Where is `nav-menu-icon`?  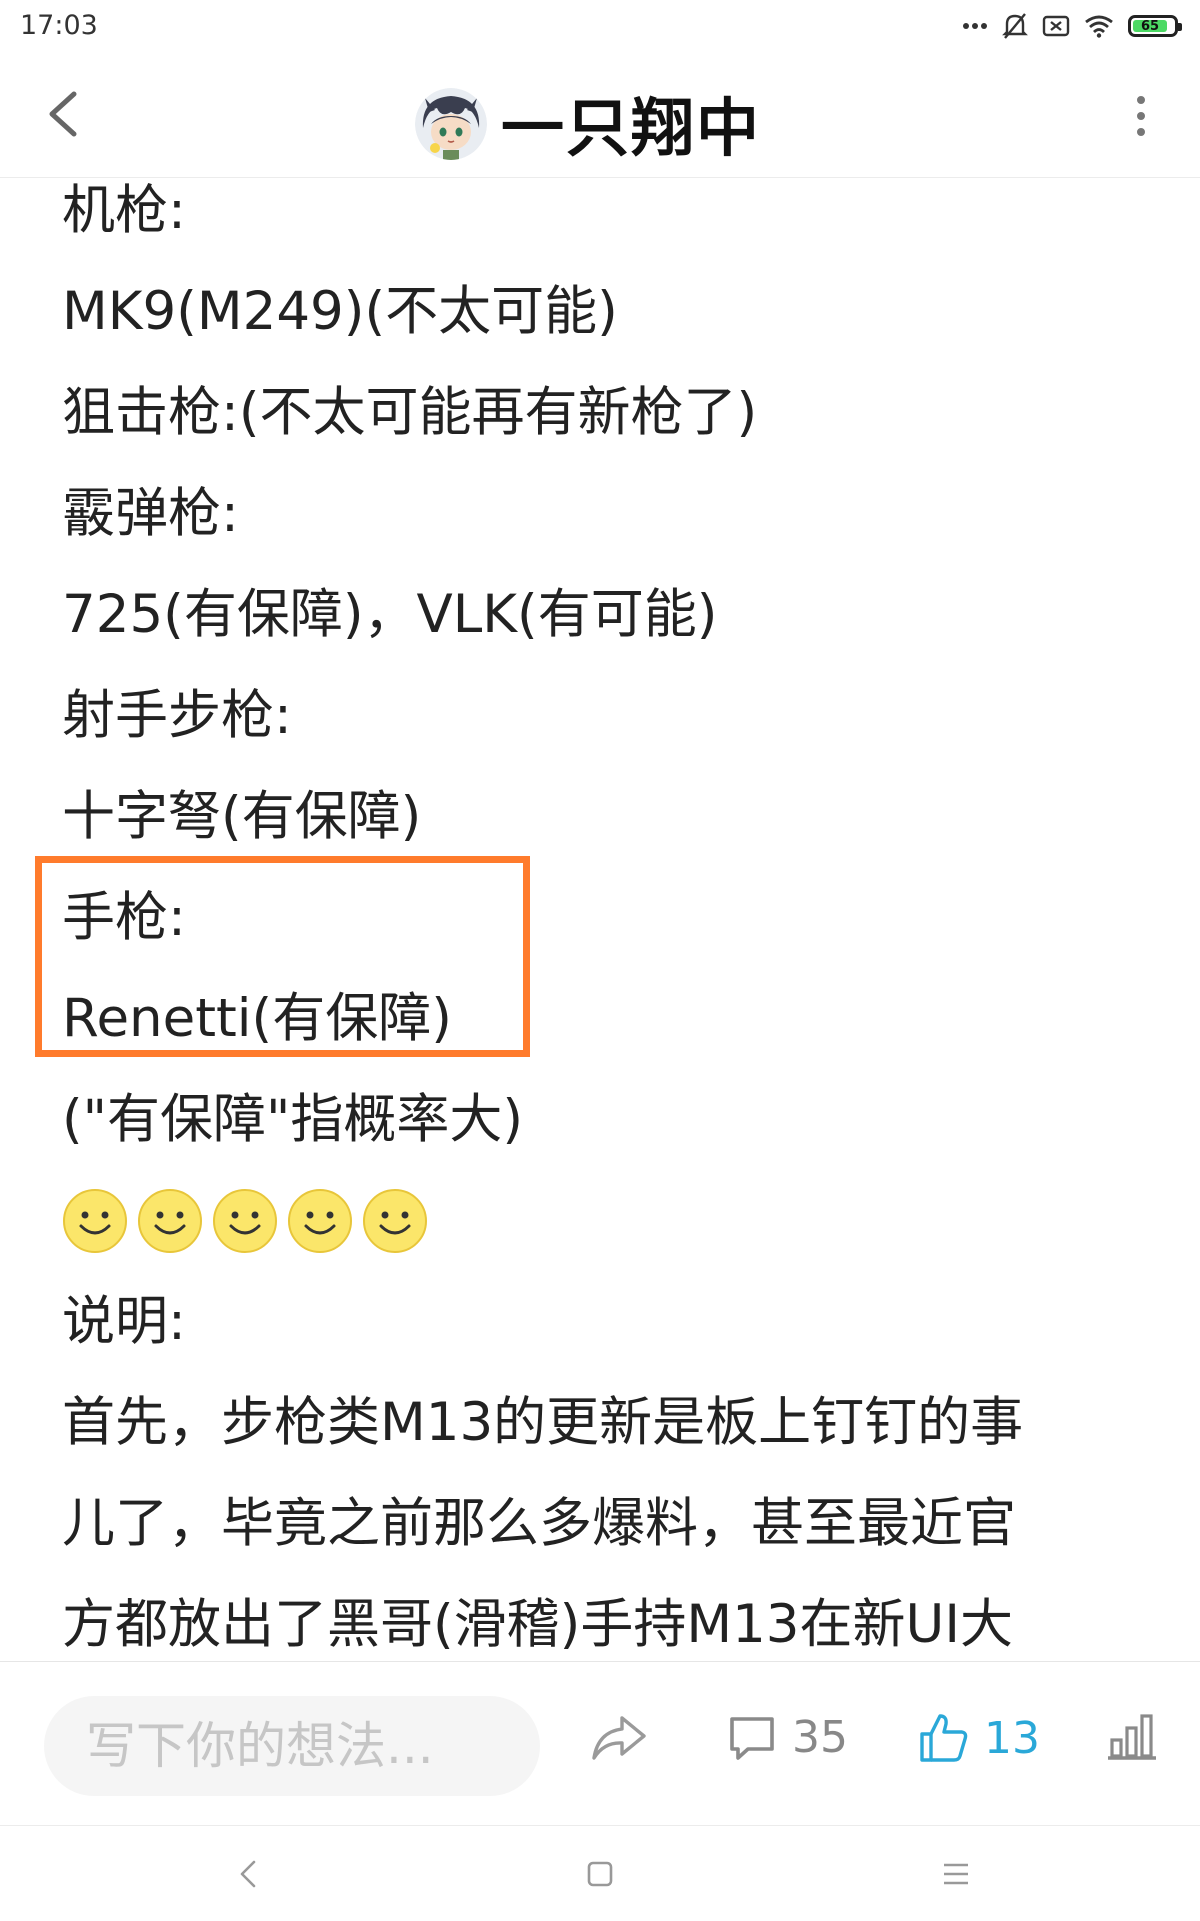 nav-menu-icon is located at coordinates (956, 1874).